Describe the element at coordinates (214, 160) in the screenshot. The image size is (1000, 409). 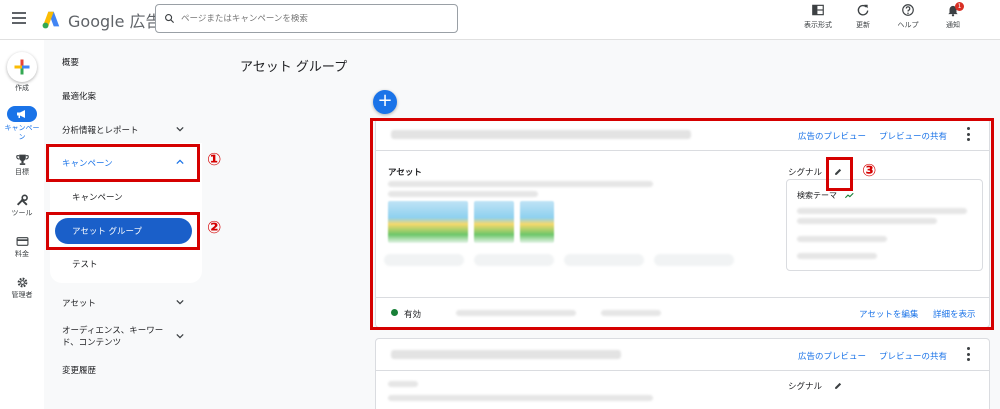
I see `annotation-number-1: ①` at that location.